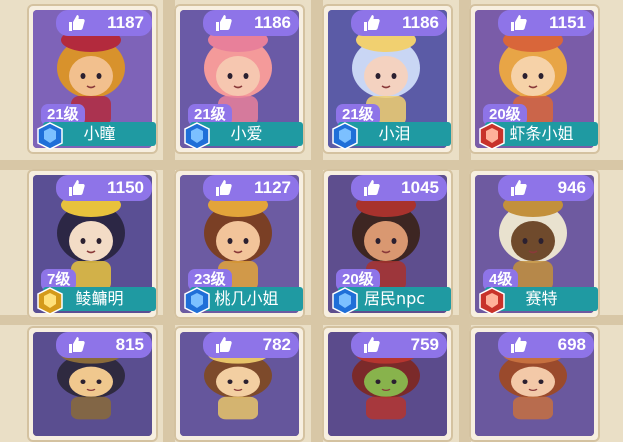  I want to click on resident-card: 1186 21级 小爱, so click(239, 79).